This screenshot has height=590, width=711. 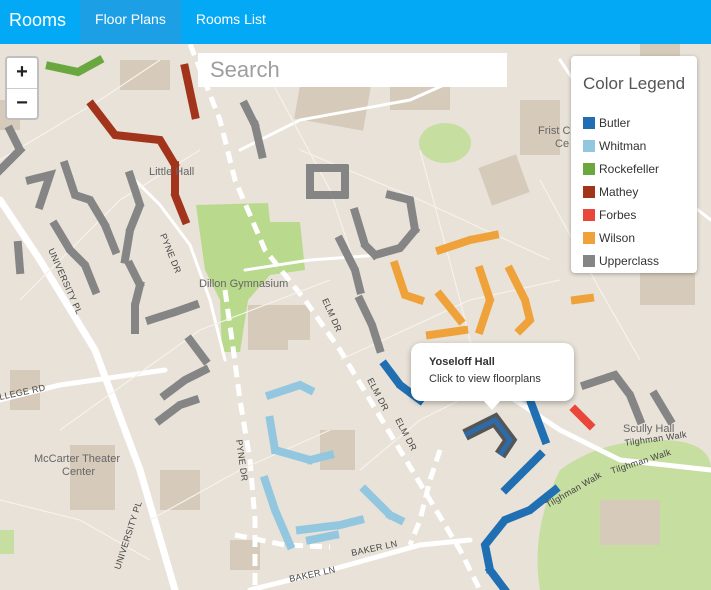 What do you see at coordinates (492, 405) in the screenshot?
I see `popup-tip` at bounding box center [492, 405].